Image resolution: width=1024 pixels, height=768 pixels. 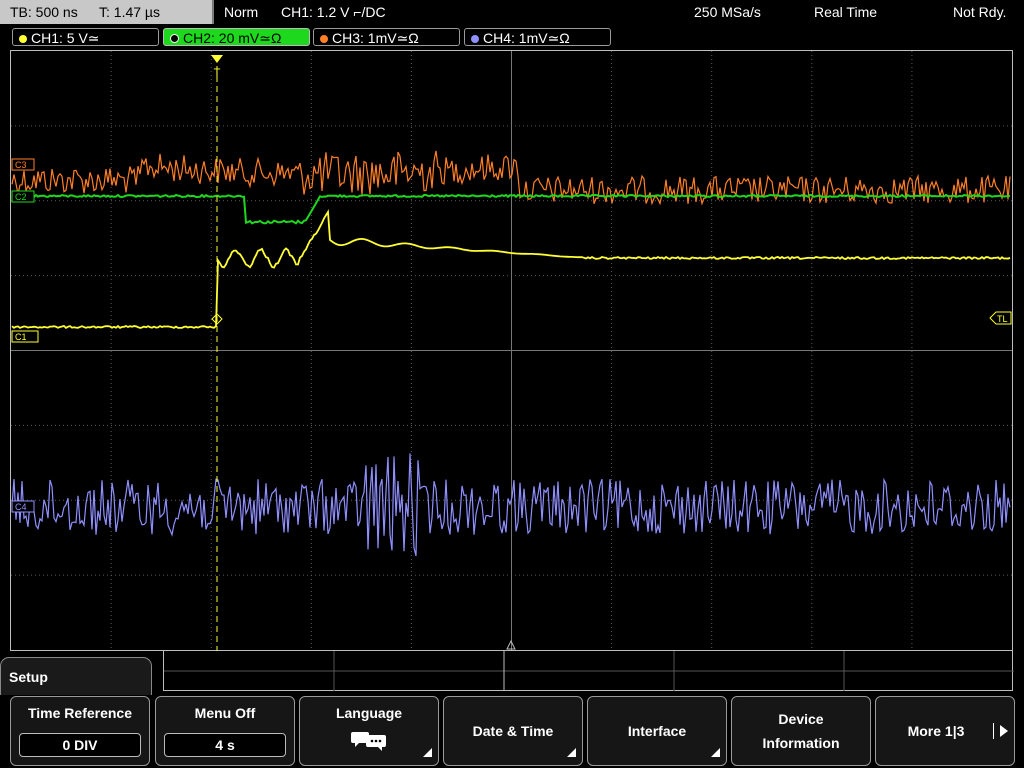 I want to click on svg-text: T, so click(x=217, y=73).